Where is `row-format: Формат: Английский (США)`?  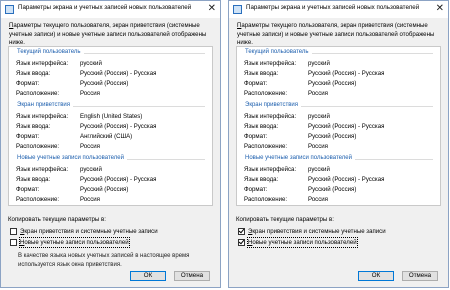 row-format: Формат: Английский (США) is located at coordinates (74, 136).